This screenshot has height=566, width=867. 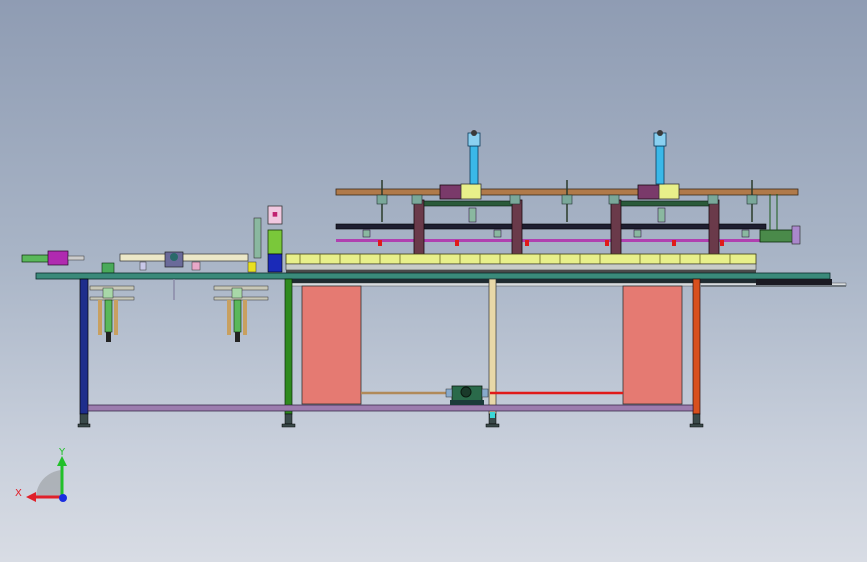 What do you see at coordinates (649, 192) in the screenshot?
I see `carriage-block-right` at bounding box center [649, 192].